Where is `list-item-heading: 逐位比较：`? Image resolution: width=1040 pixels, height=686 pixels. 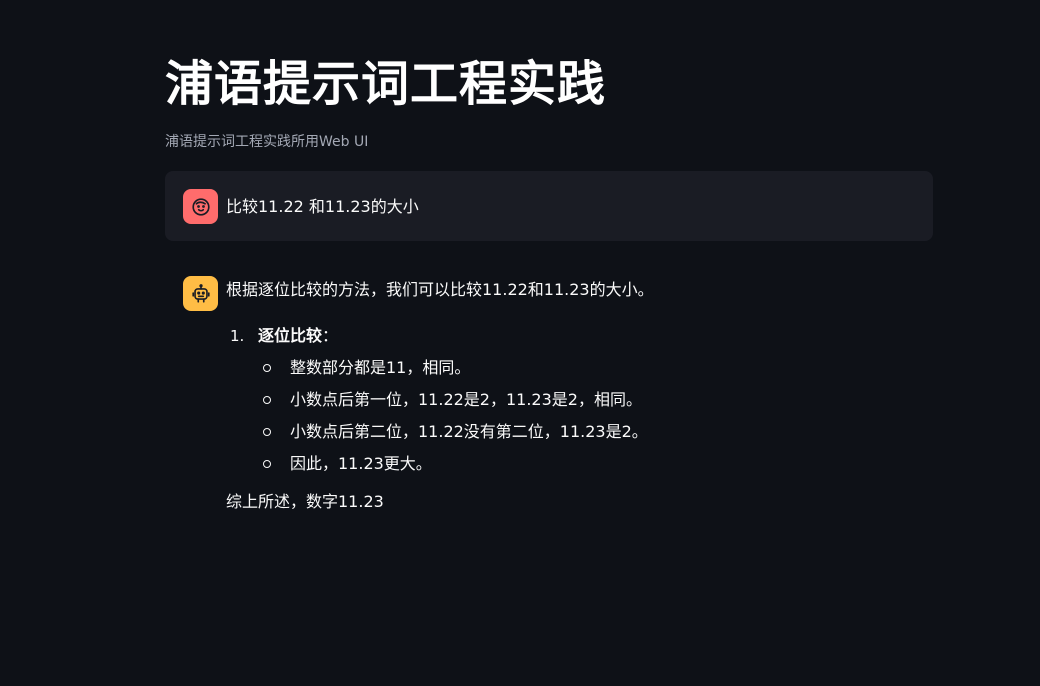
list-item-heading: 逐位比较： is located at coordinates (298, 336).